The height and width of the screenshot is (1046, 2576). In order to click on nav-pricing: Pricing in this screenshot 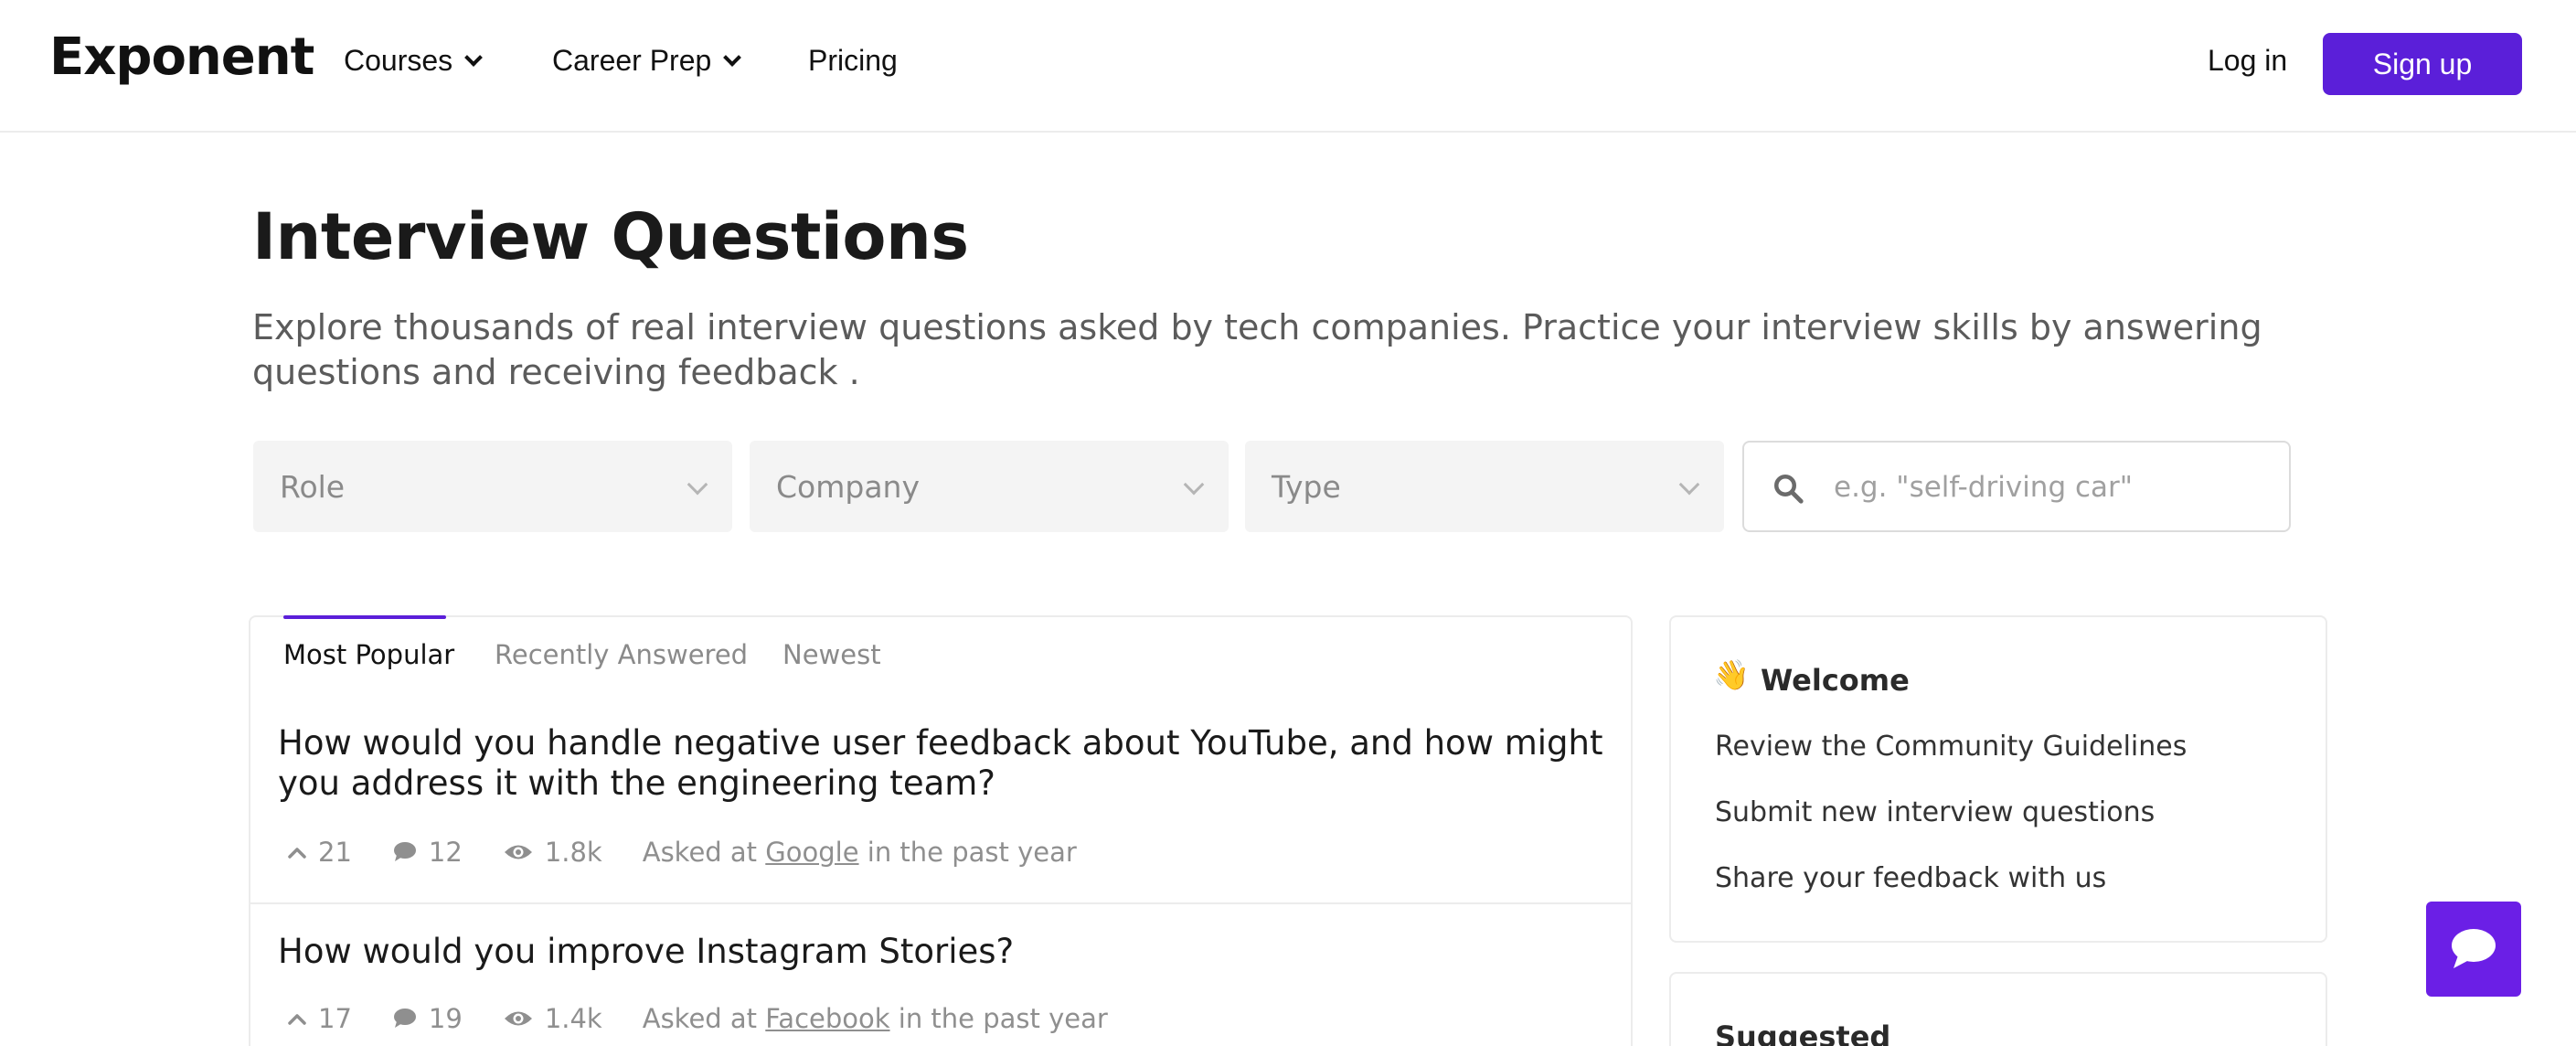, I will do `click(853, 61)`.